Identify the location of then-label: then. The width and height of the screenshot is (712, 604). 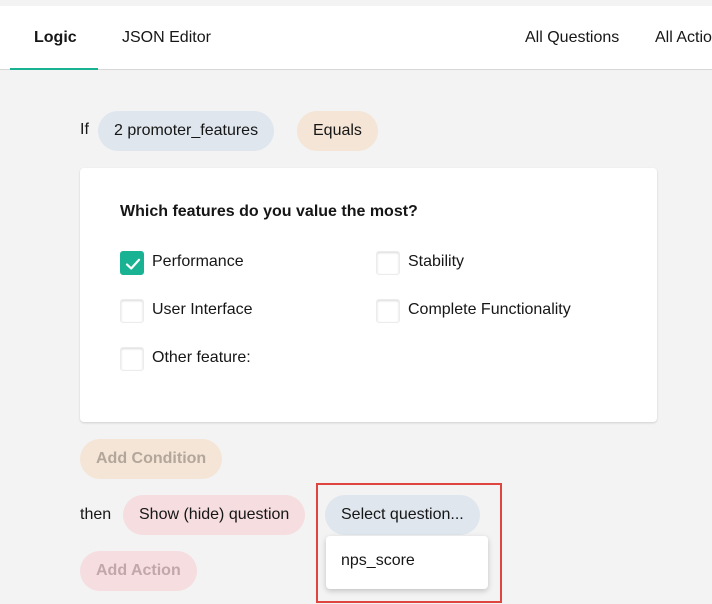
(96, 514).